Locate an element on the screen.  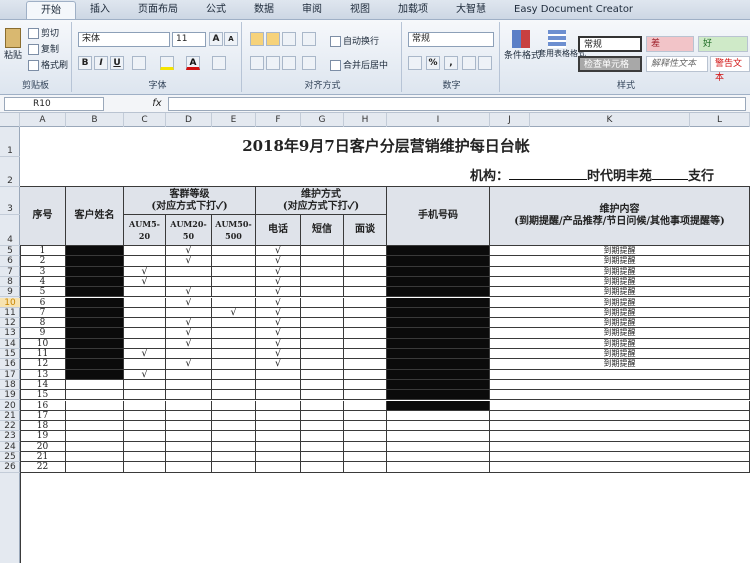
seq-cell: 20 is located at coordinates (43, 446).